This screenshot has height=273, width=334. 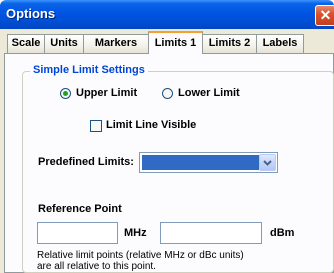 What do you see at coordinates (282, 233) in the screenshot?
I see `dbm-unit-label: dBm` at bounding box center [282, 233].